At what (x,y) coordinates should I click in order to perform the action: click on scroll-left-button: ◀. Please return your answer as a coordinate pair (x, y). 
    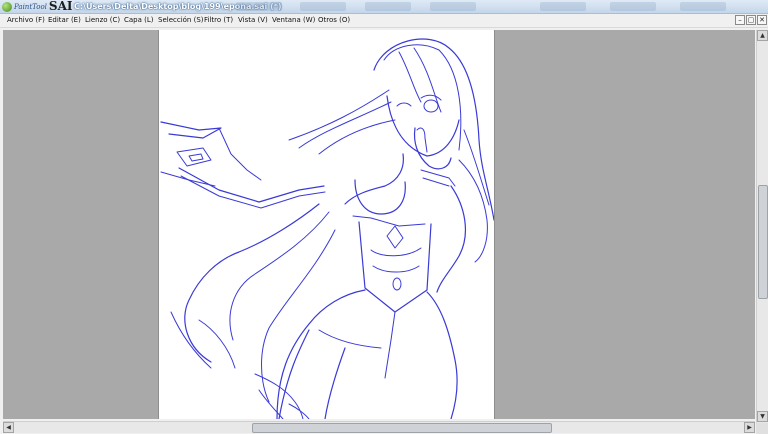
    Looking at the image, I should click on (8, 427).